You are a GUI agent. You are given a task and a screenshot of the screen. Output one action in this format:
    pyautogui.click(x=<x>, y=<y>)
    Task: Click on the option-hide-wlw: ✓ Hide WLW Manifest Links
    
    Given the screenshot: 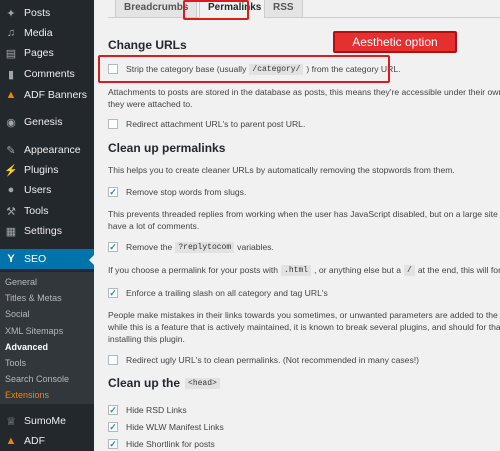 What is the action you would take?
    pyautogui.click(x=166, y=427)
    